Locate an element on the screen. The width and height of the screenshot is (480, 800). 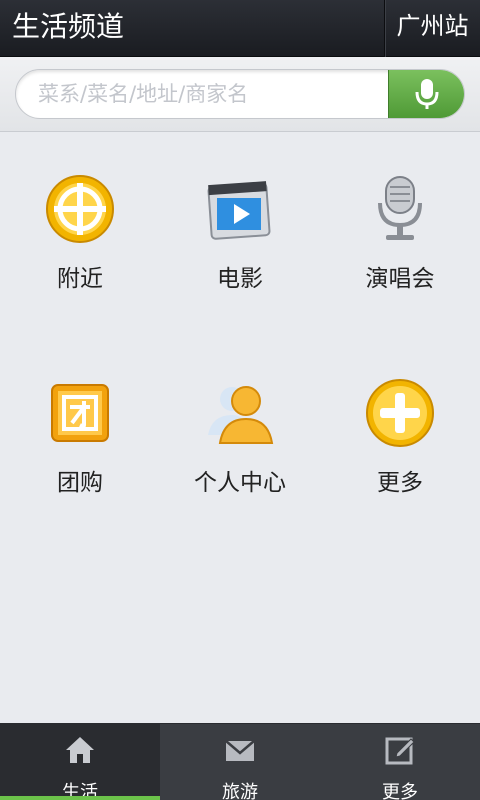
grid-item-label: 团购 is located at coordinates (80, 483).